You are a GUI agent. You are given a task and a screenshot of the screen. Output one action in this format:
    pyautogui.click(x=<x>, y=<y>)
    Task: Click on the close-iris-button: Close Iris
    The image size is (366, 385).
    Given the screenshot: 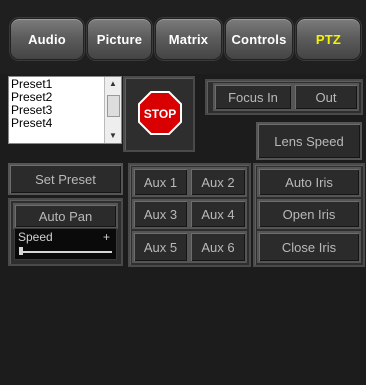 What is the action you would take?
    pyautogui.click(x=309, y=247)
    